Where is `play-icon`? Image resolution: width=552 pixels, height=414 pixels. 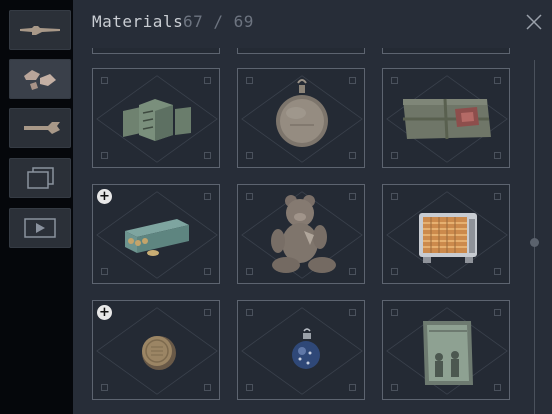
play-icon is located at coordinates (40, 228).